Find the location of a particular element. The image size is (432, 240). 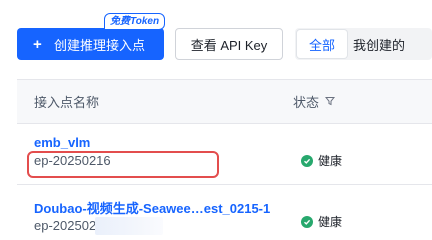

ownership-filter: 全部 我创建的 is located at coordinates (363, 44).